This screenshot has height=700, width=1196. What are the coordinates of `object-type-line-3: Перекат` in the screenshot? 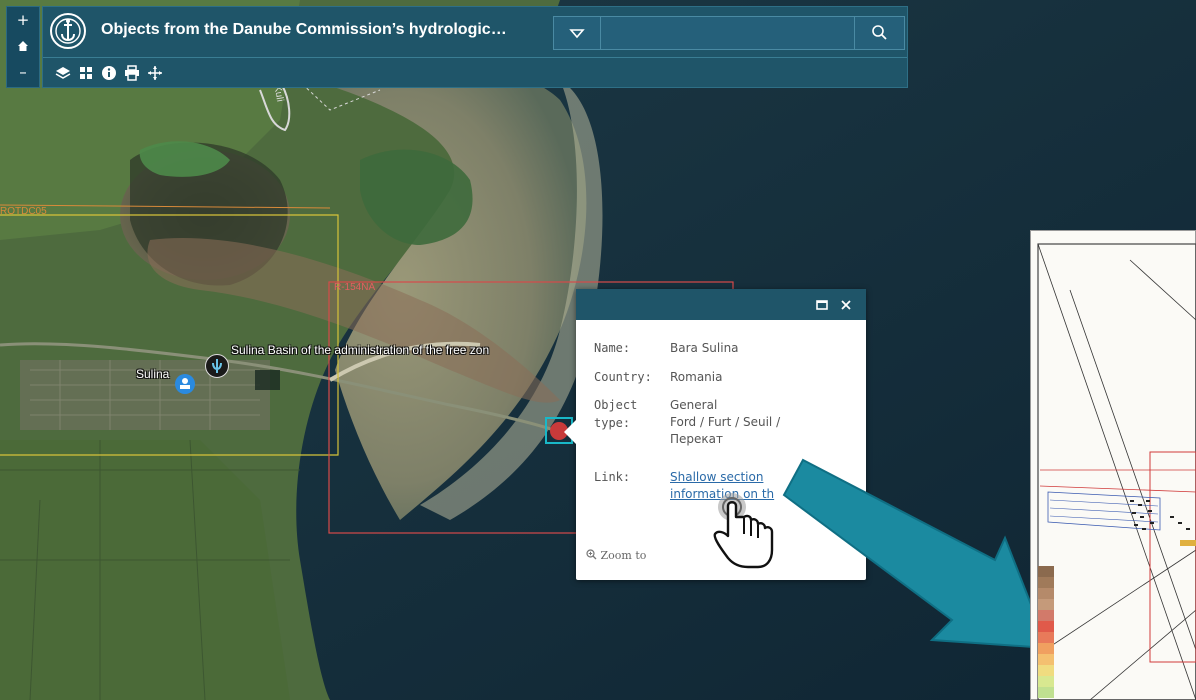 It's located at (696, 439).